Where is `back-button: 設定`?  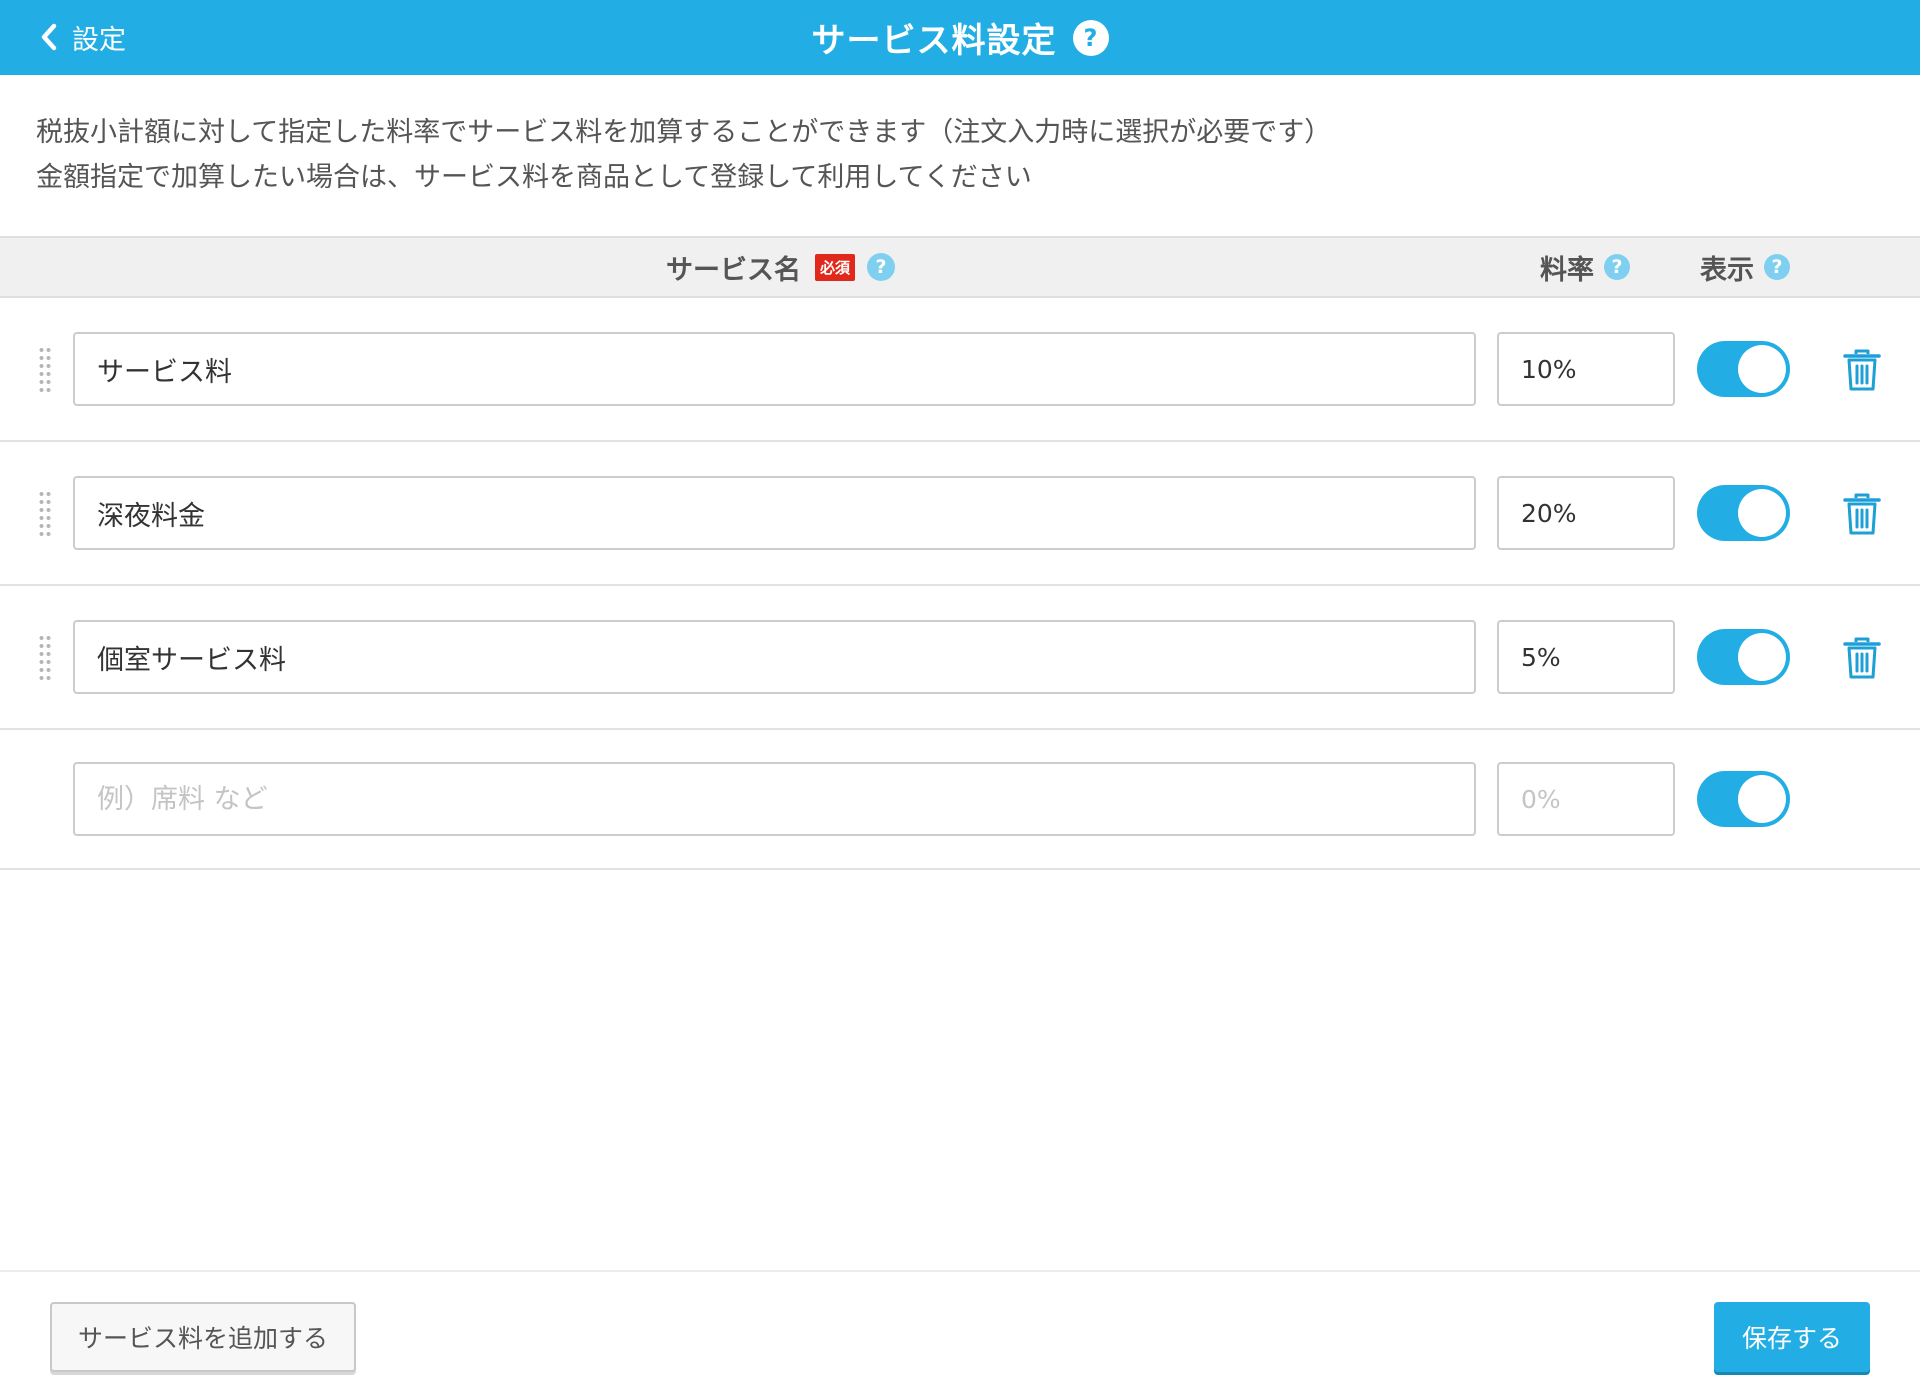
back-button: 設定 is located at coordinates (81, 37).